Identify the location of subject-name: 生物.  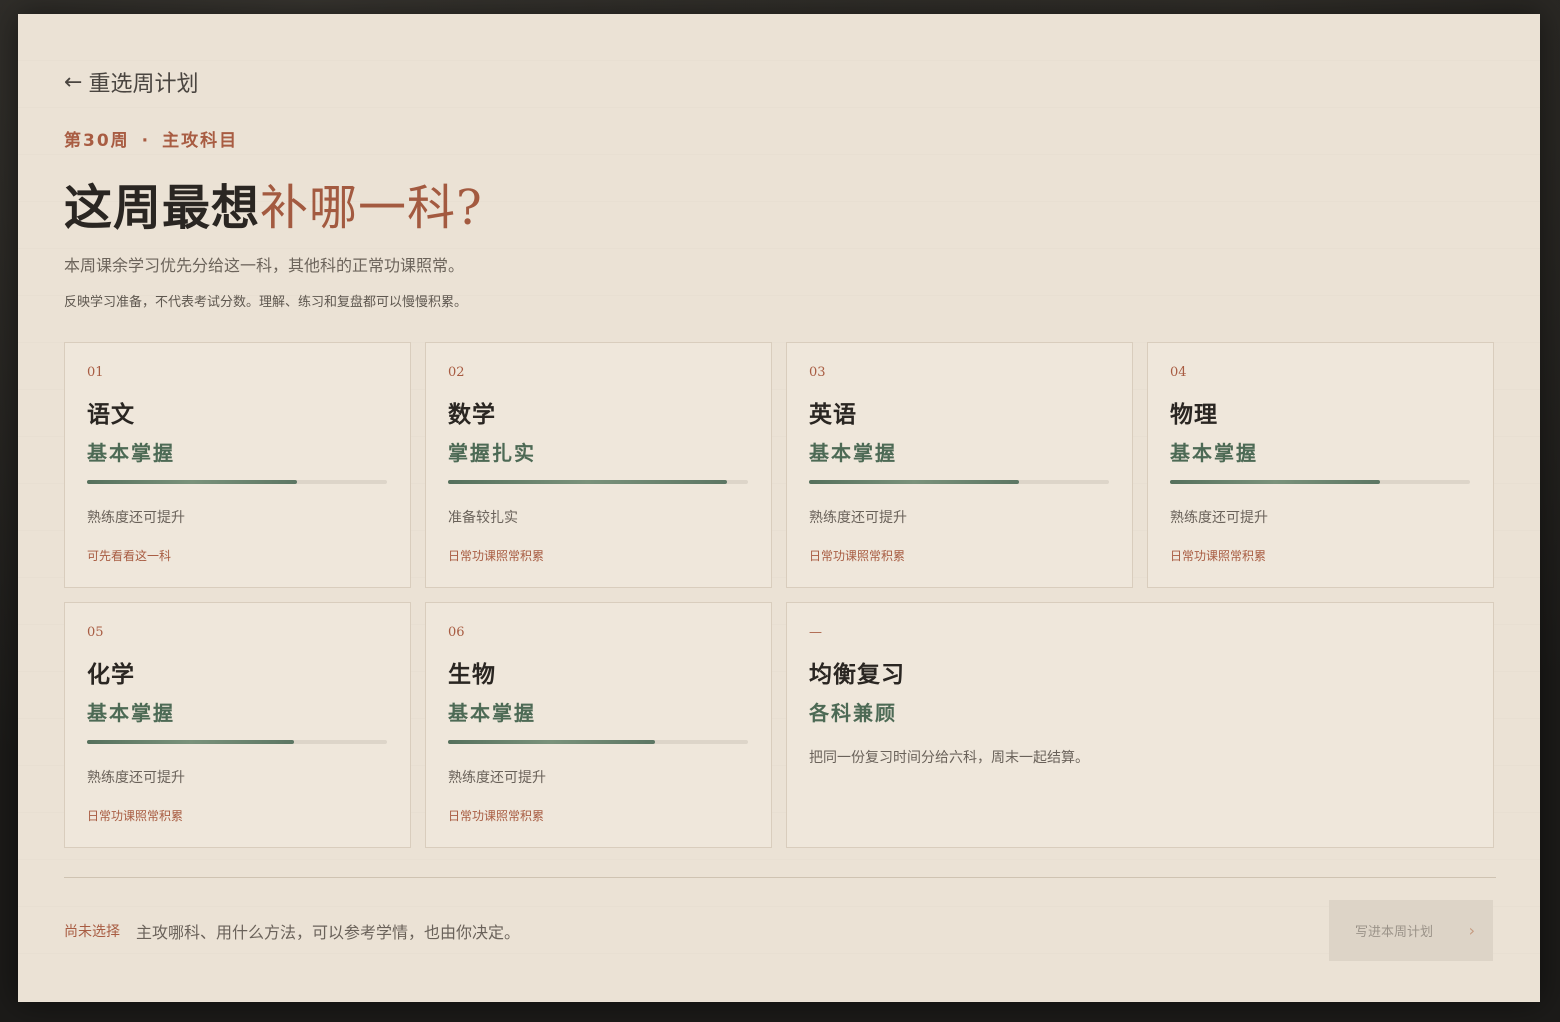
(472, 674).